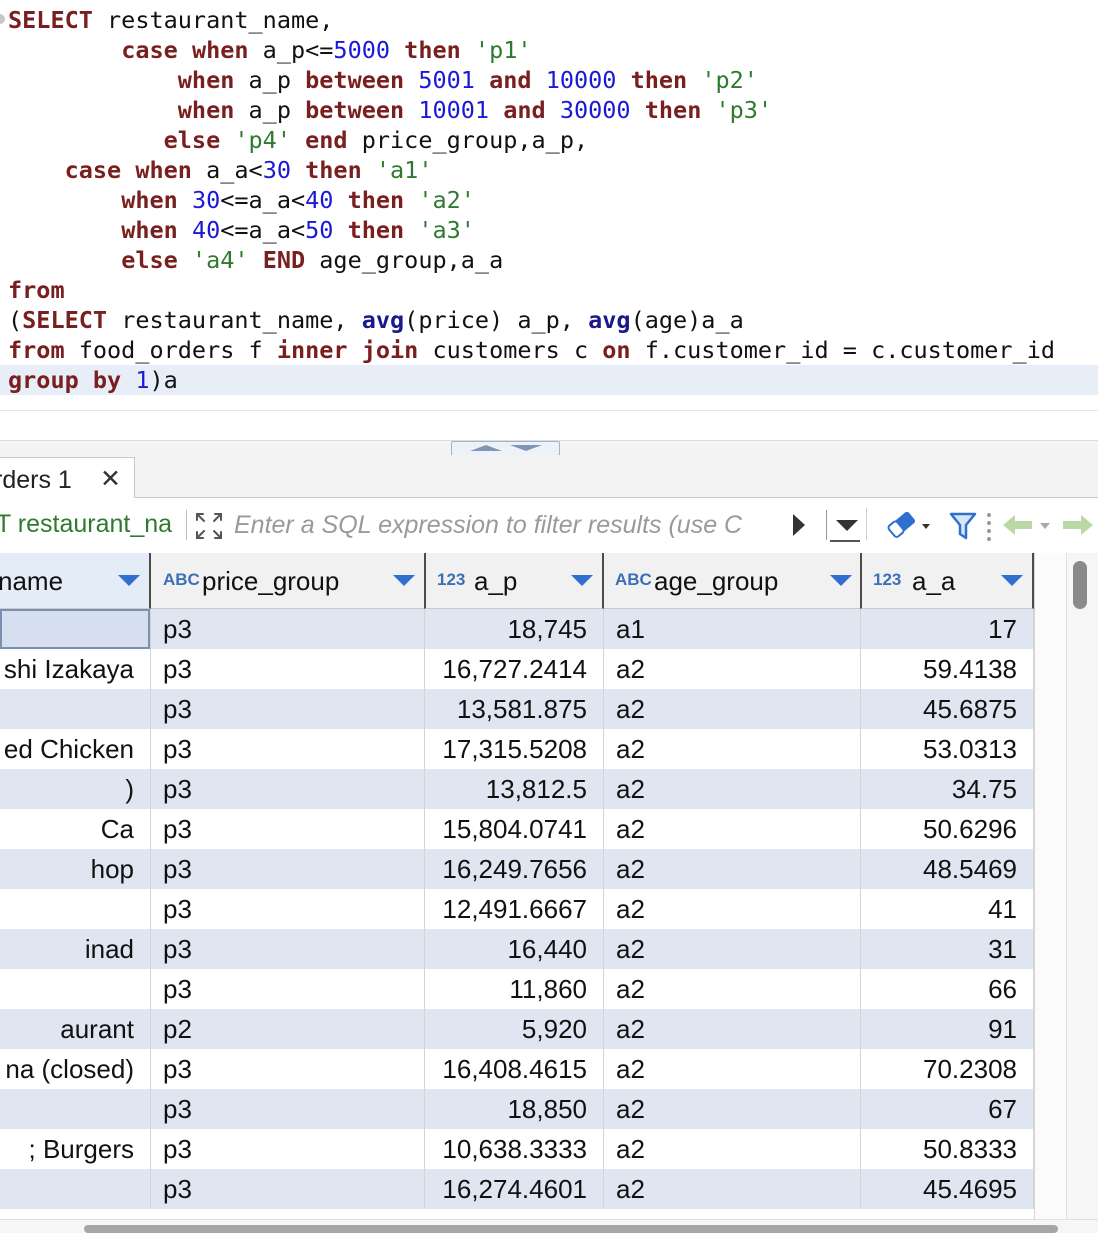  What do you see at coordinates (288, 581) in the screenshot?
I see `column-header-price-group: ABC price_group` at bounding box center [288, 581].